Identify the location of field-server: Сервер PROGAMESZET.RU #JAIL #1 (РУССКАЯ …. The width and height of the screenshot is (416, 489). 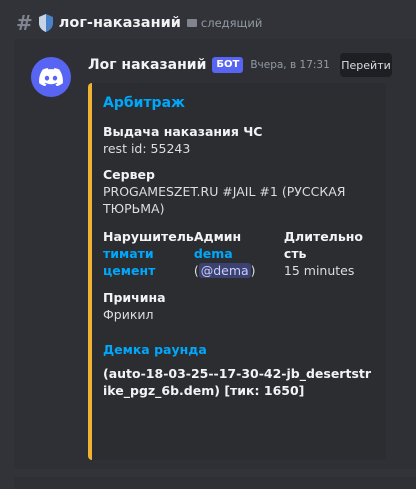
(238, 191).